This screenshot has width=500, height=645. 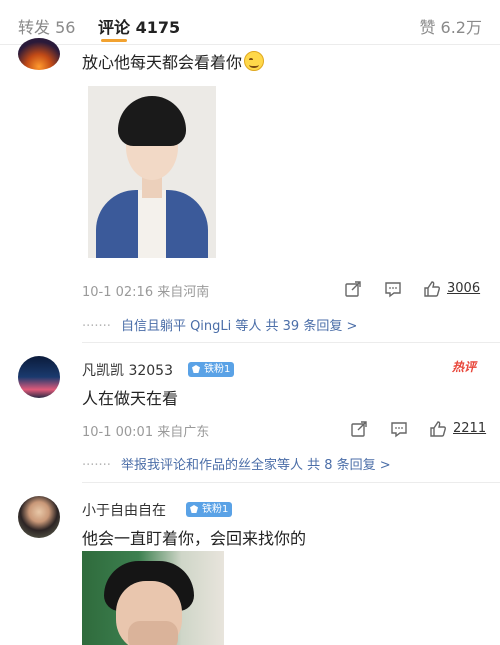 What do you see at coordinates (118, 292) in the screenshot?
I see `comment-time: 10-1 02:16` at bounding box center [118, 292].